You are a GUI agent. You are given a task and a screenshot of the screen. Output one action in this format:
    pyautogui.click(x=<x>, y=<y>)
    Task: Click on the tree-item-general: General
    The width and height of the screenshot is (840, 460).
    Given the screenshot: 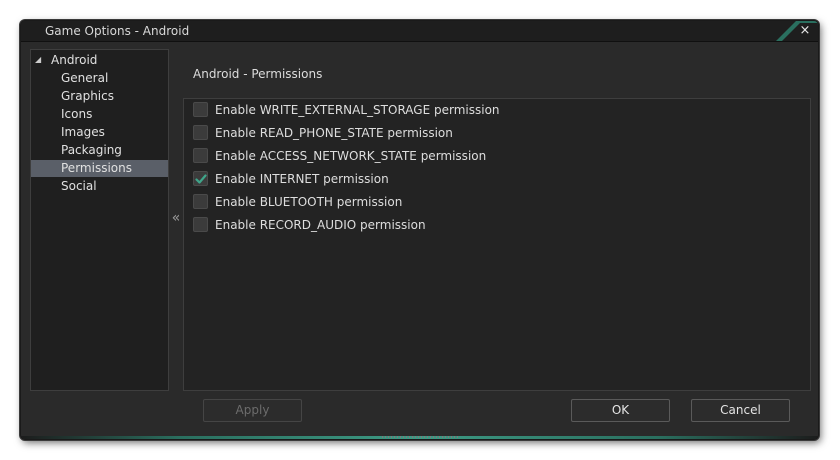 What is the action you would take?
    pyautogui.click(x=99, y=78)
    